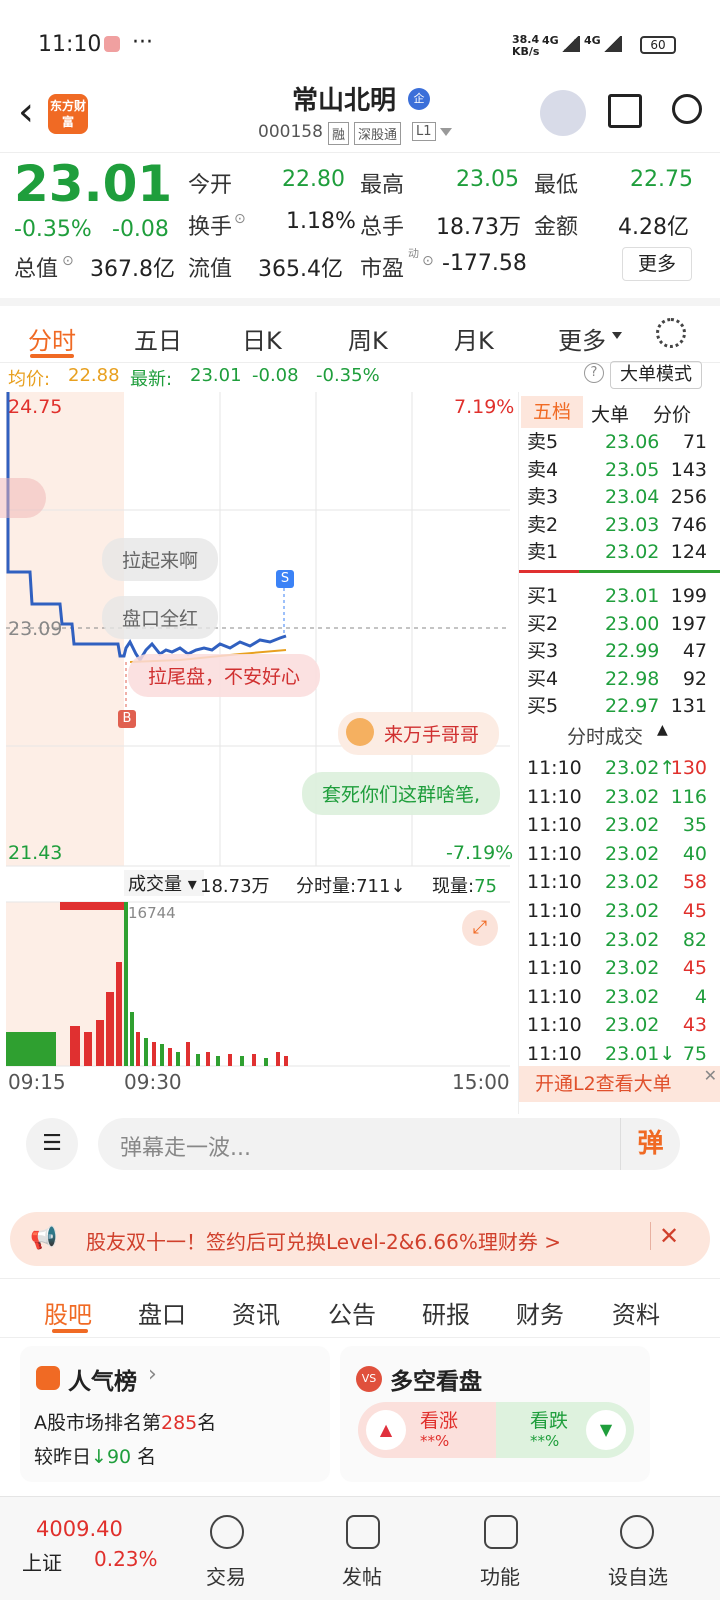 This screenshot has width=720, height=1600. Describe the element at coordinates (344, 101) in the screenshot. I see `stock-name: 常山北明` at that location.